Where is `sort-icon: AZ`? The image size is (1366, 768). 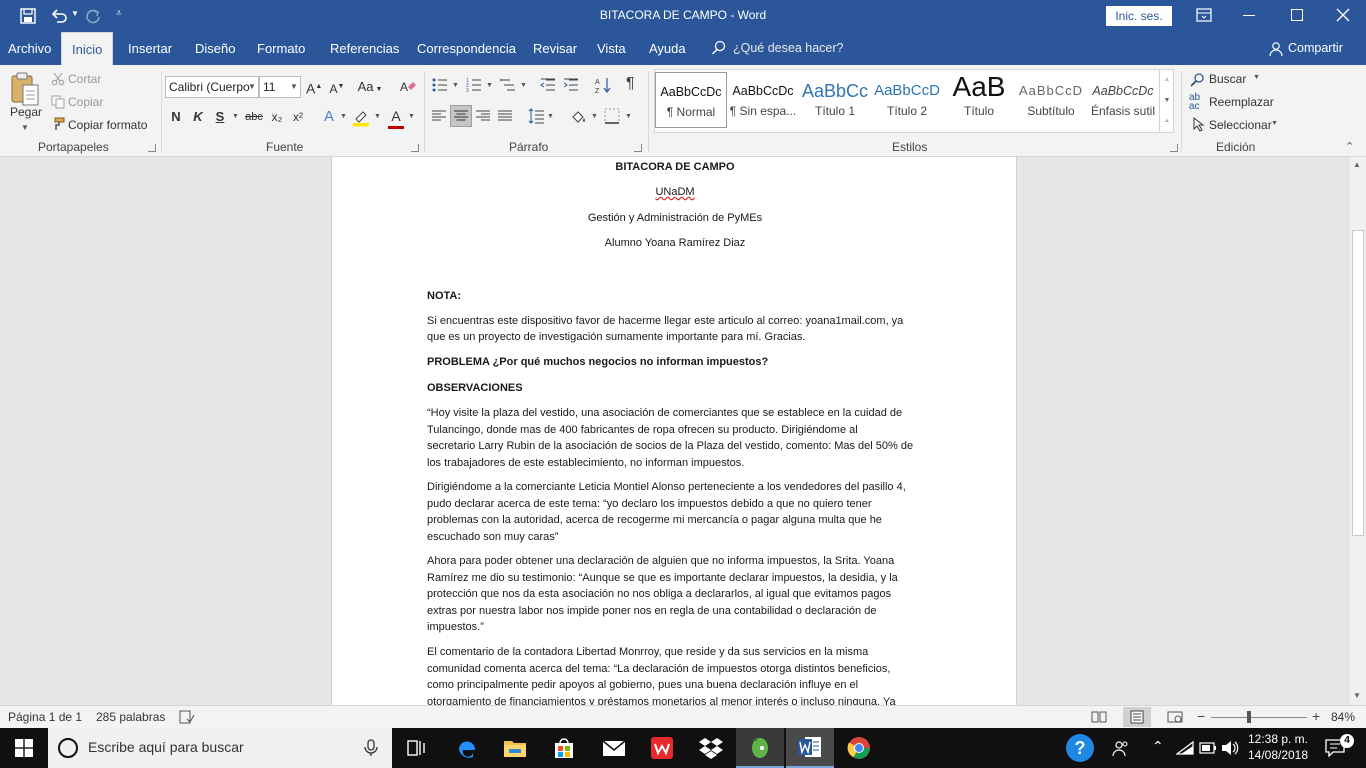
sort-icon: AZ is located at coordinates (603, 85).